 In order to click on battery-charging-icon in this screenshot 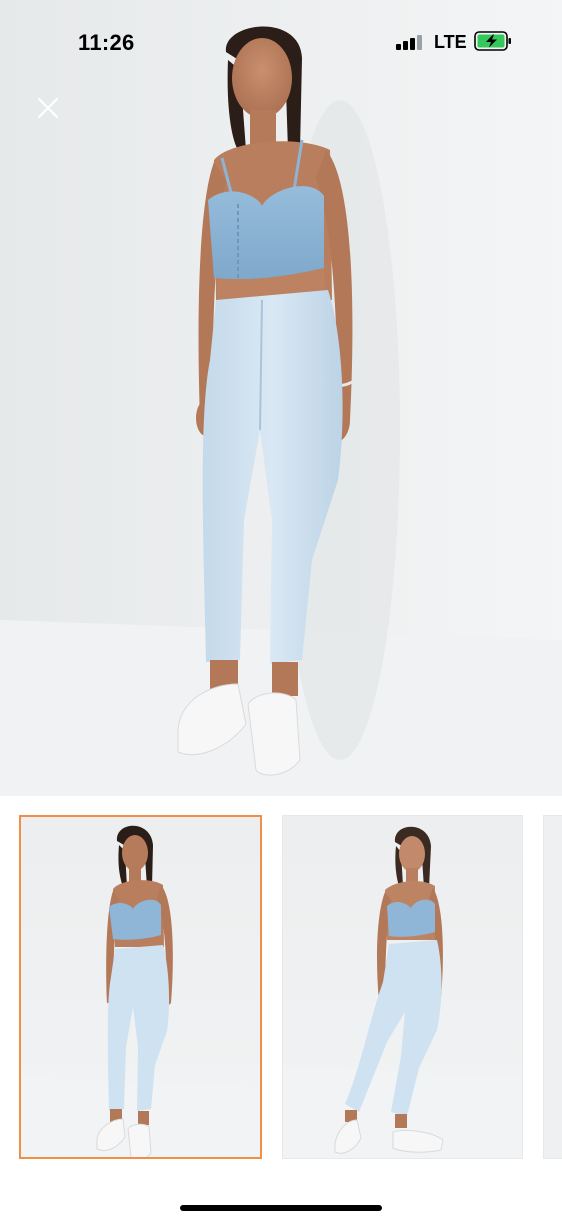, I will do `click(492, 41)`.